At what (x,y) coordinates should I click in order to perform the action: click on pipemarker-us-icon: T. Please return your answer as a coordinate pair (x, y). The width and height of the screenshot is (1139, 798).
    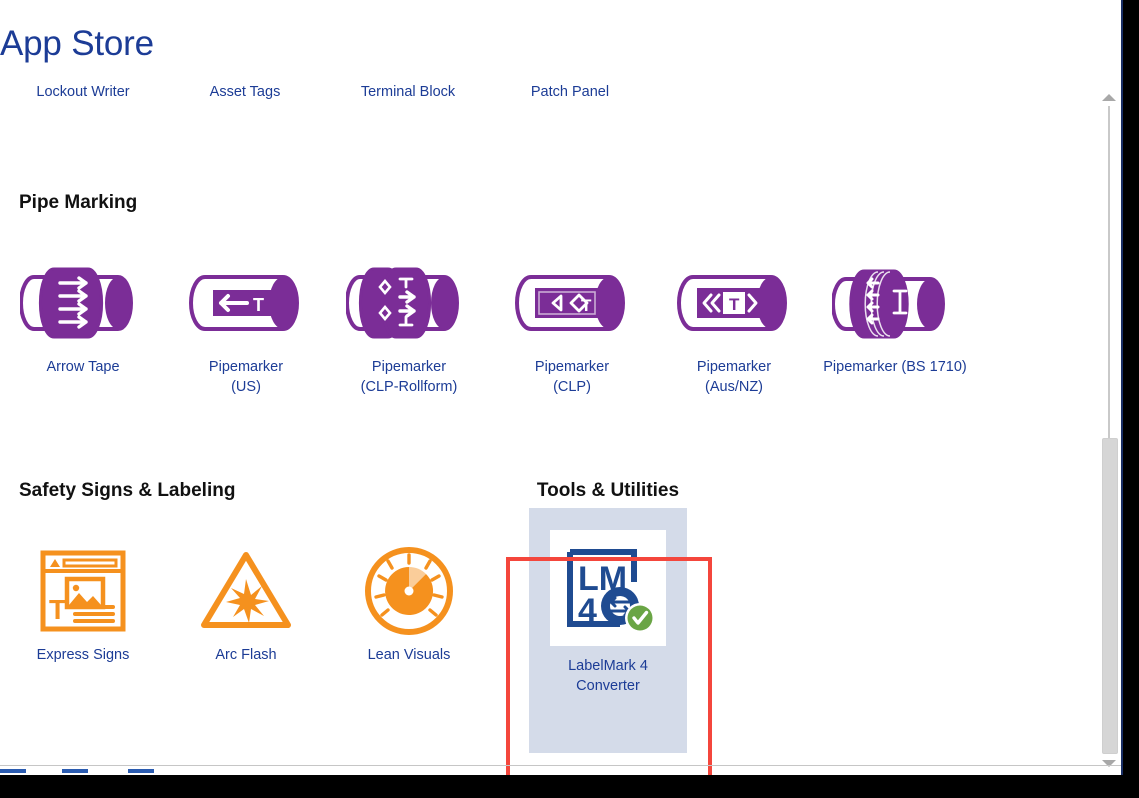
    Looking at the image, I should click on (246, 303).